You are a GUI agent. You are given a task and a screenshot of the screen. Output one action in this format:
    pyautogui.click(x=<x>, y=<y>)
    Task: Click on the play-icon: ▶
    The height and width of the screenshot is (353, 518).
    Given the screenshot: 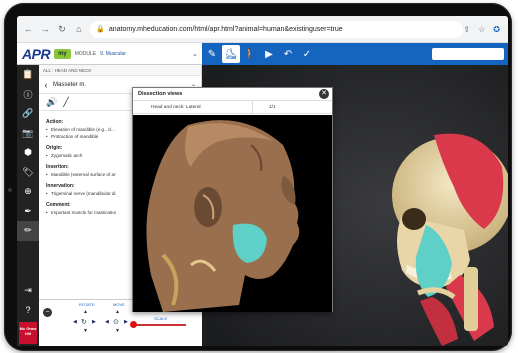 What is the action you would take?
    pyautogui.click(x=269, y=54)
    